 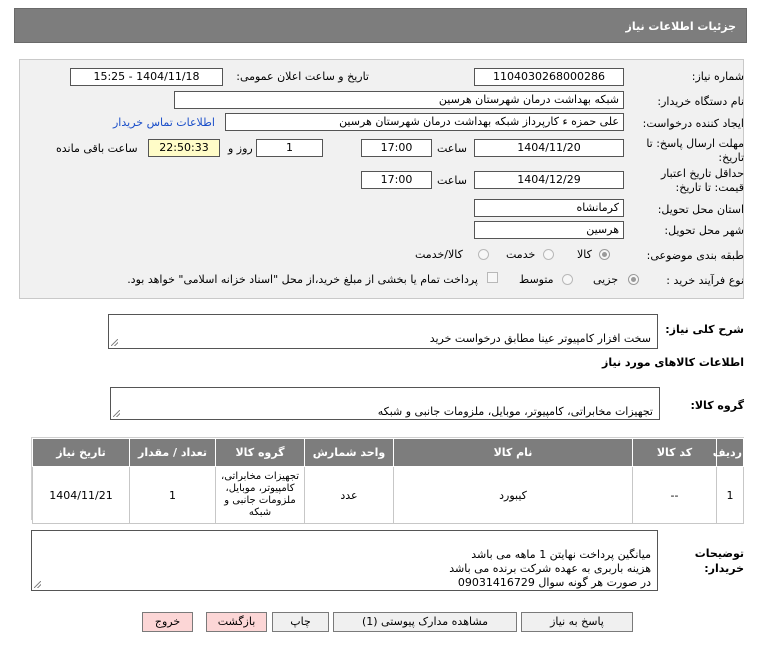 I want to click on cell-unit: عدد, so click(x=349, y=495).